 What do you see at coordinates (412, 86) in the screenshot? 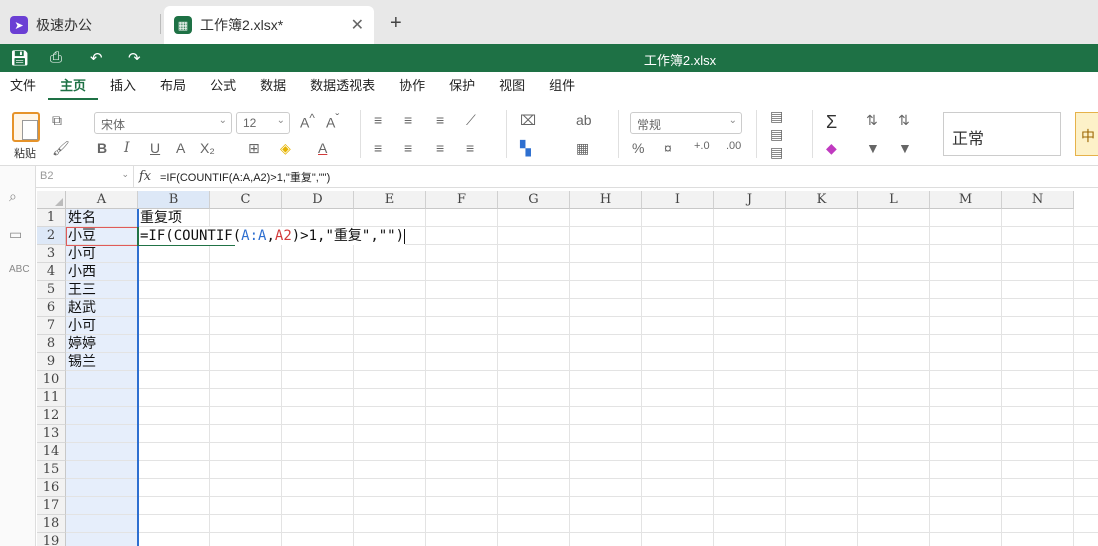
I see `menu-collab: 协作` at bounding box center [412, 86].